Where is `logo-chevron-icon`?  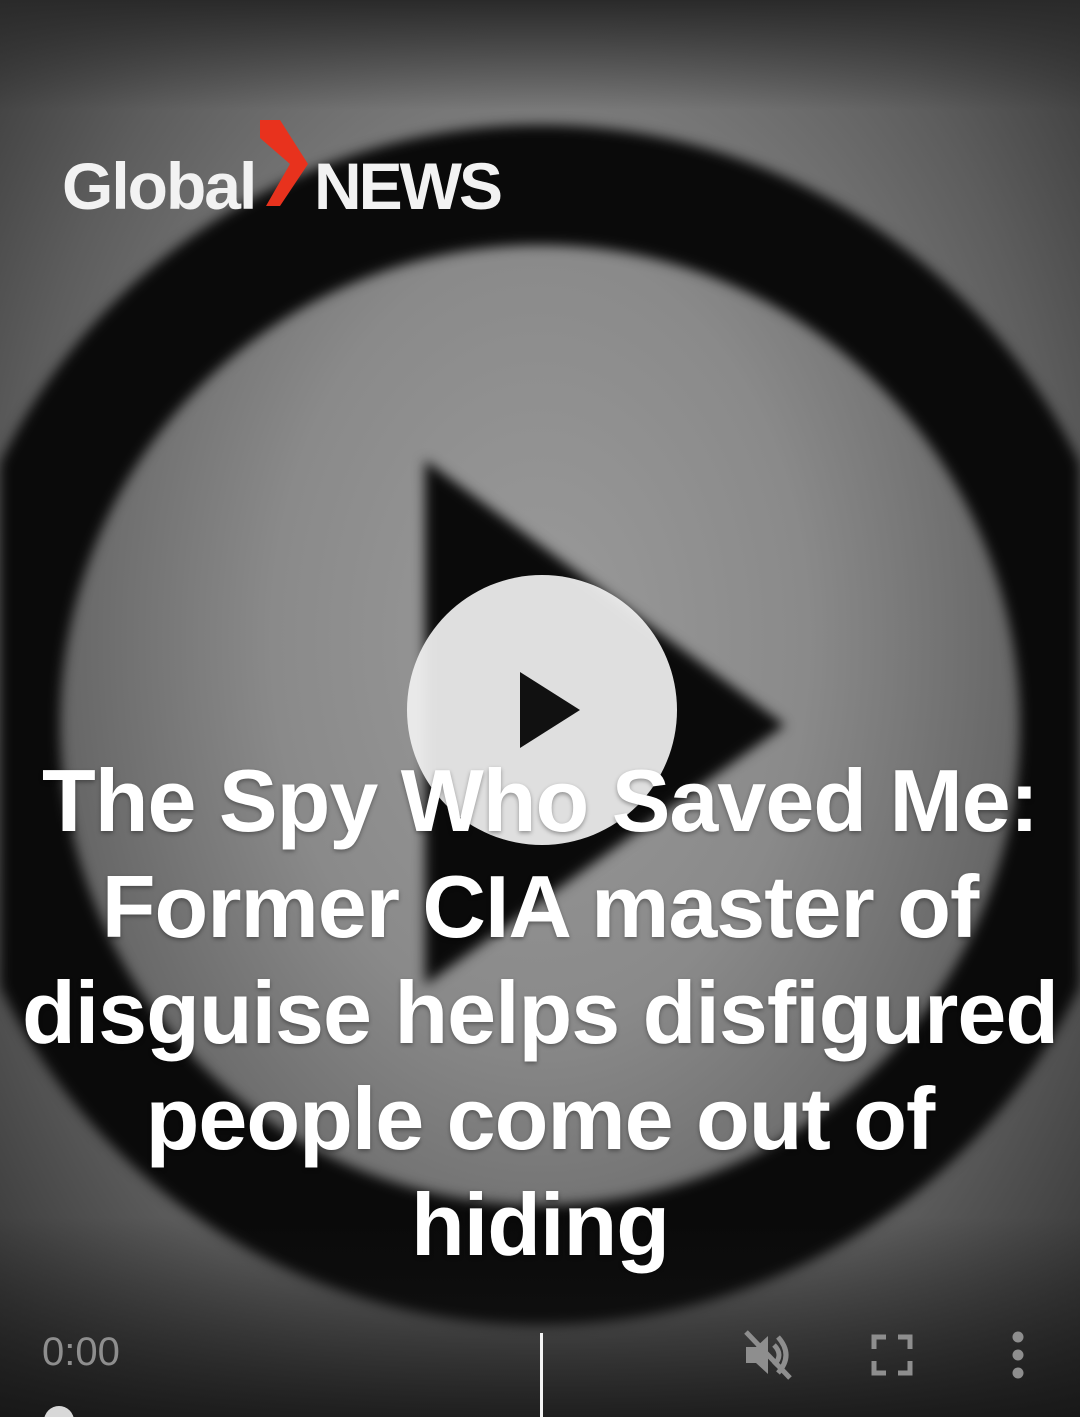
logo-chevron-icon is located at coordinates (284, 163).